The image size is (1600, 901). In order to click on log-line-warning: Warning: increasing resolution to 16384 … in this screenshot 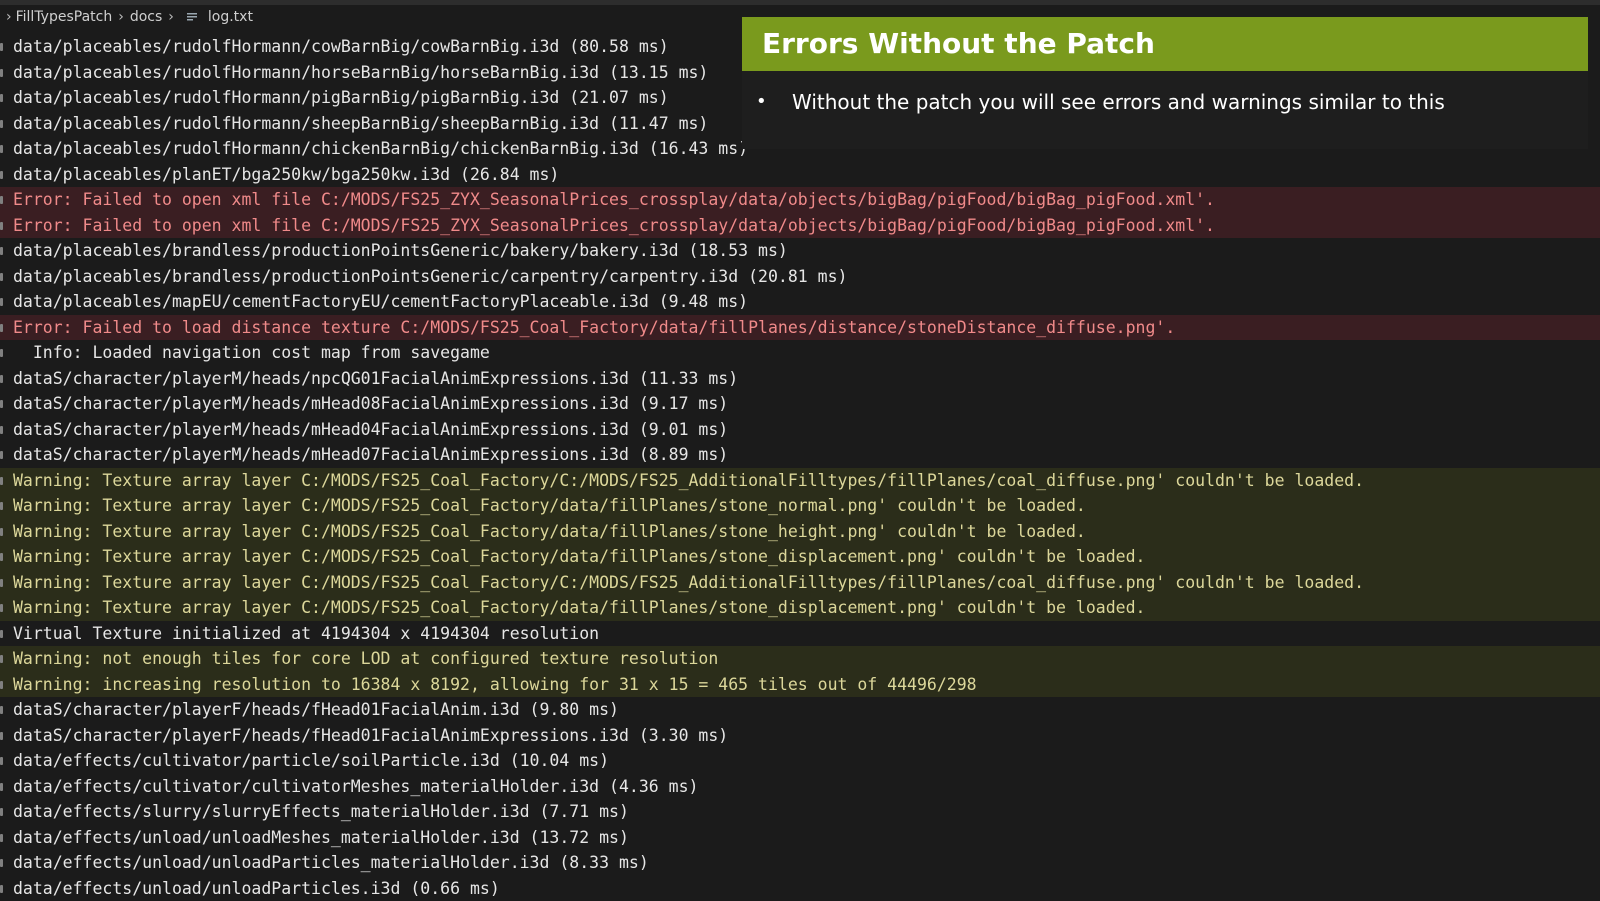, I will do `click(800, 685)`.